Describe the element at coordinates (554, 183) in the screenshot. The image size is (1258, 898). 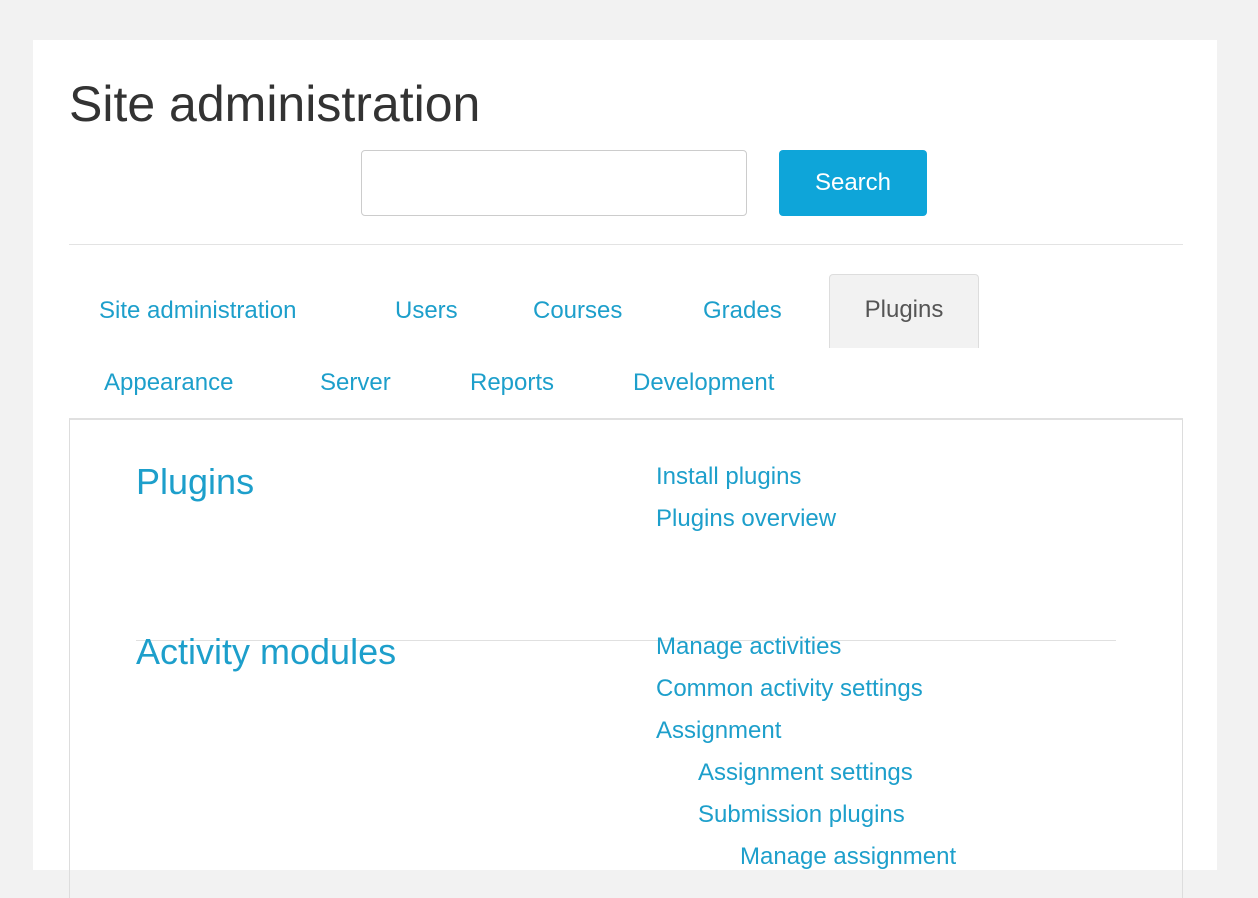
I see `search-input` at that location.